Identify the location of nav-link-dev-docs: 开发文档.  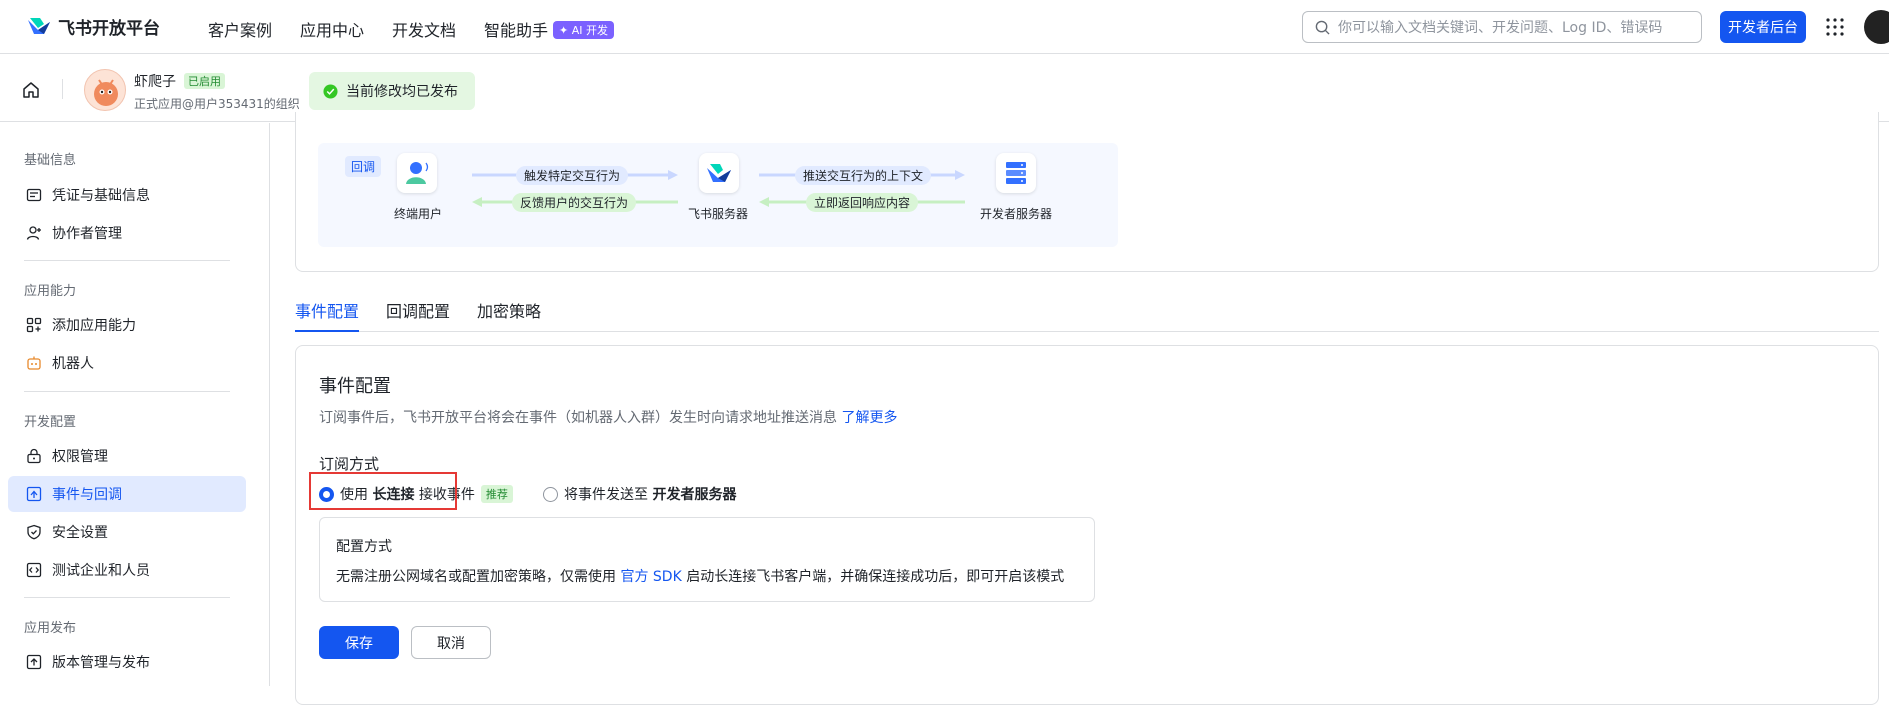
(424, 29).